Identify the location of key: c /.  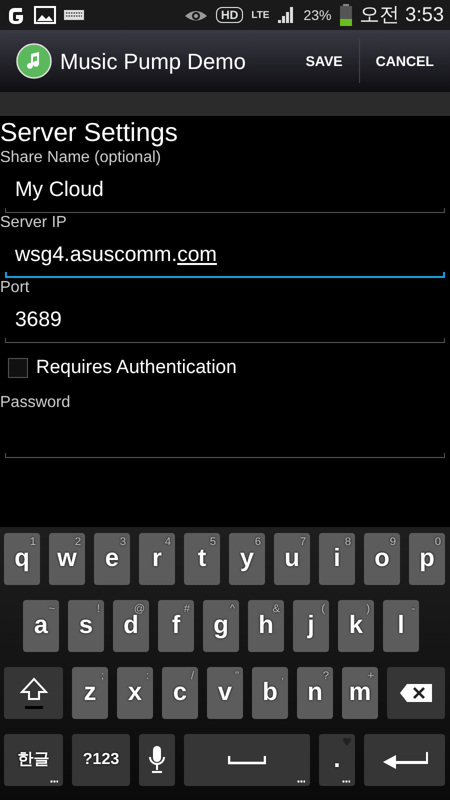
(180, 693).